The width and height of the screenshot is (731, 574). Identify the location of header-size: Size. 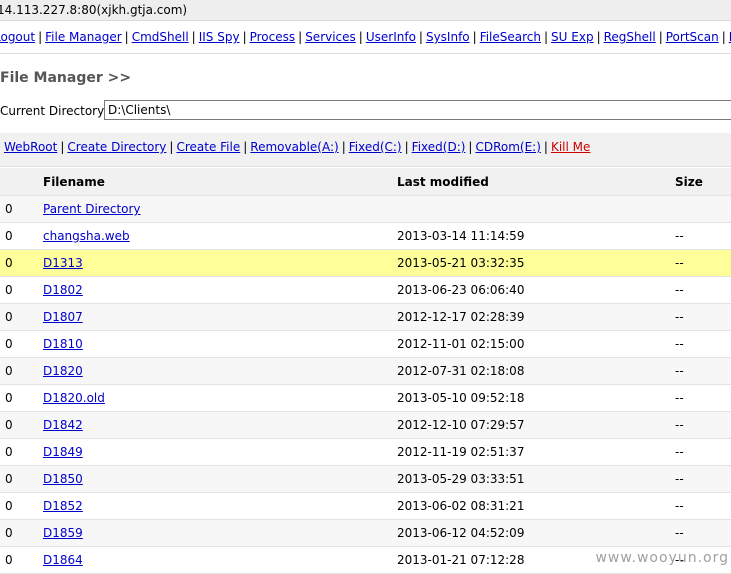
(703, 182).